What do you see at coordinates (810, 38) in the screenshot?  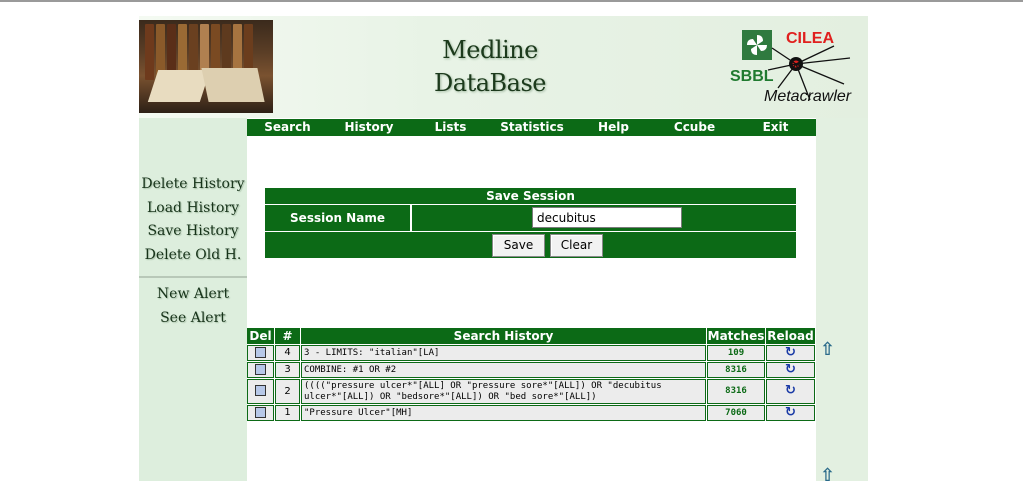 I see `logo-cilea: CILEA` at bounding box center [810, 38].